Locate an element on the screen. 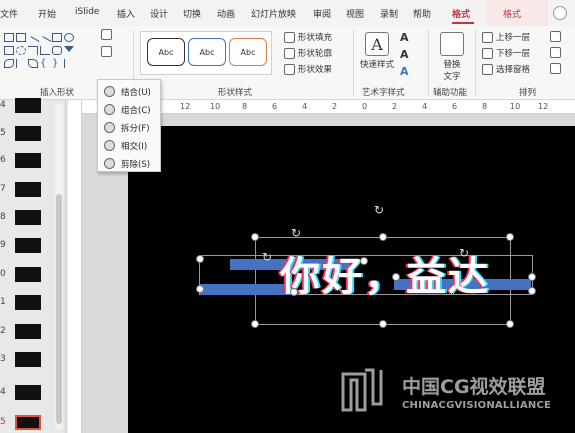 This screenshot has width=575, height=433. triangle-shape-icon is located at coordinates (69, 49).